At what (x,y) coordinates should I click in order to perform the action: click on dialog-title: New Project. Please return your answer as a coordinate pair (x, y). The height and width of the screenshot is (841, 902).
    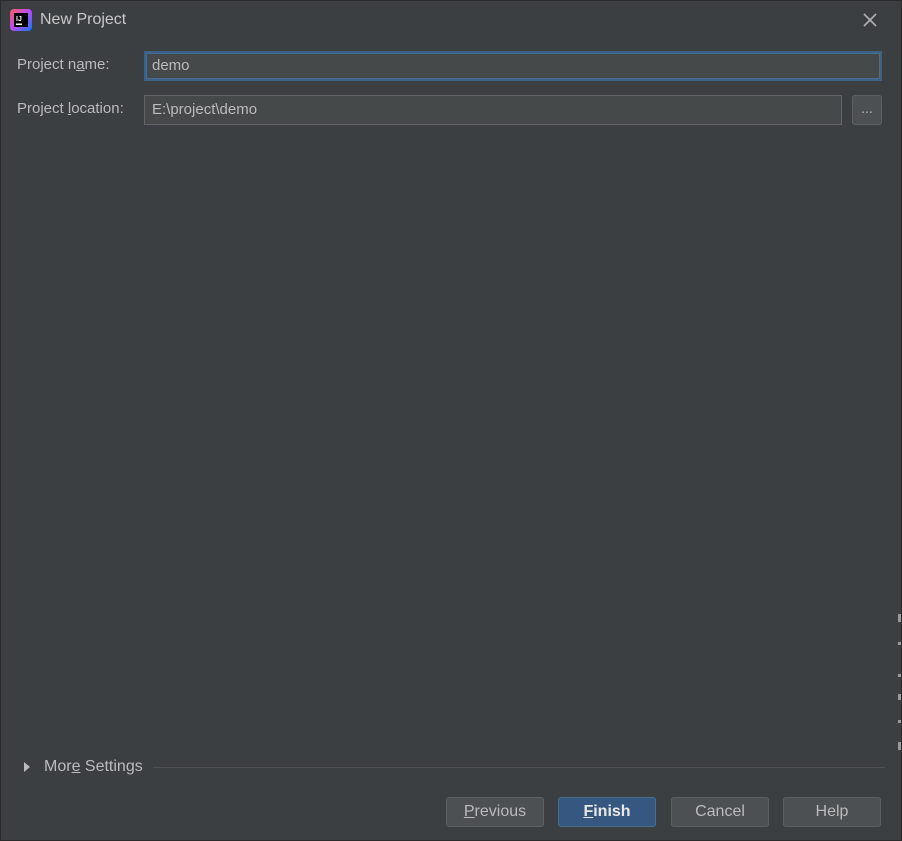
    Looking at the image, I should click on (83, 19).